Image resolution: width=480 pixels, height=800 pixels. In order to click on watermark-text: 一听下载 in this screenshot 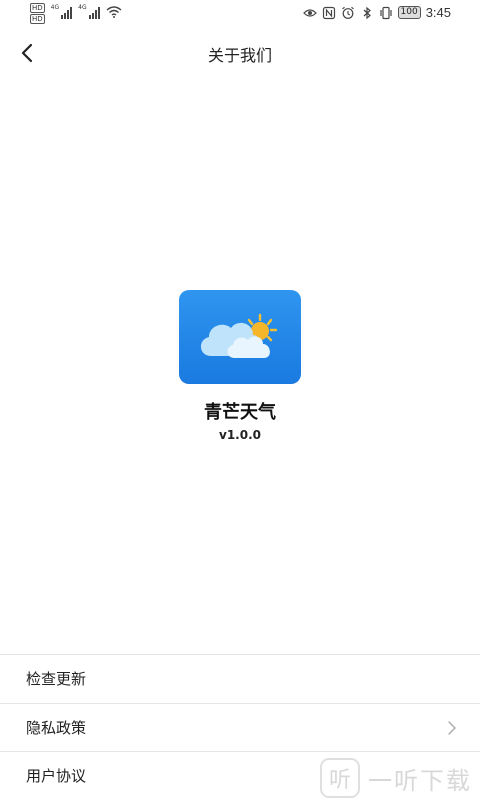, I will do `click(420, 780)`.